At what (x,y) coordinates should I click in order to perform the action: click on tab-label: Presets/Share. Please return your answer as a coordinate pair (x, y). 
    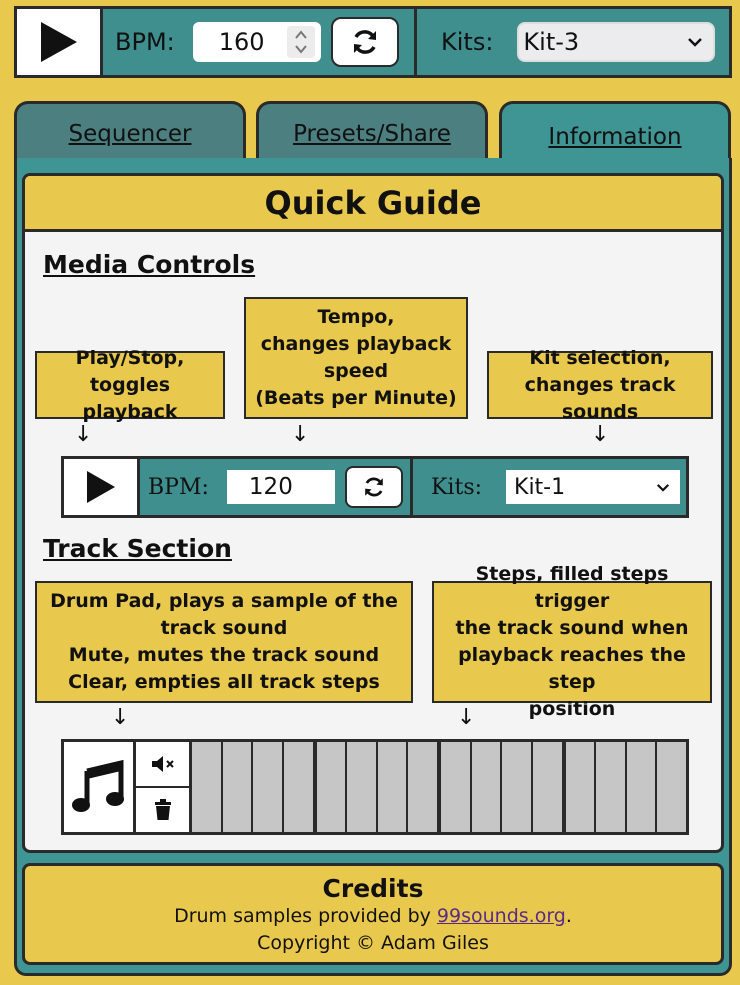
    Looking at the image, I should click on (372, 133).